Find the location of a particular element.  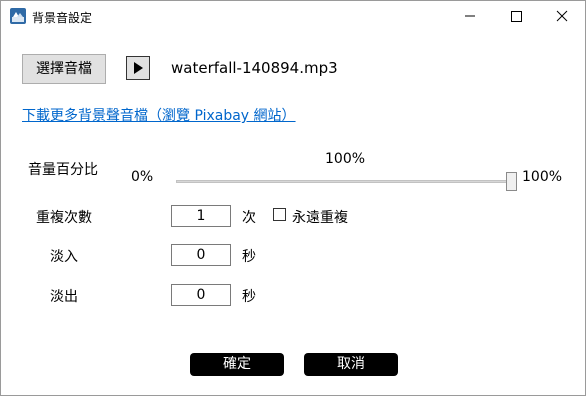

title-bar: 背景音設定 is located at coordinates (293, 16).